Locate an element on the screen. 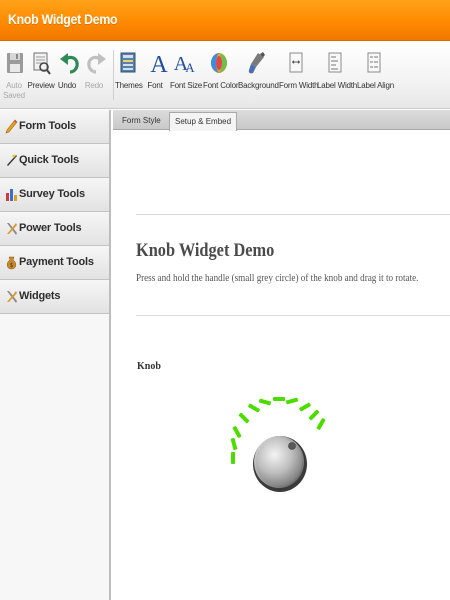  font-icon: A is located at coordinates (159, 64).